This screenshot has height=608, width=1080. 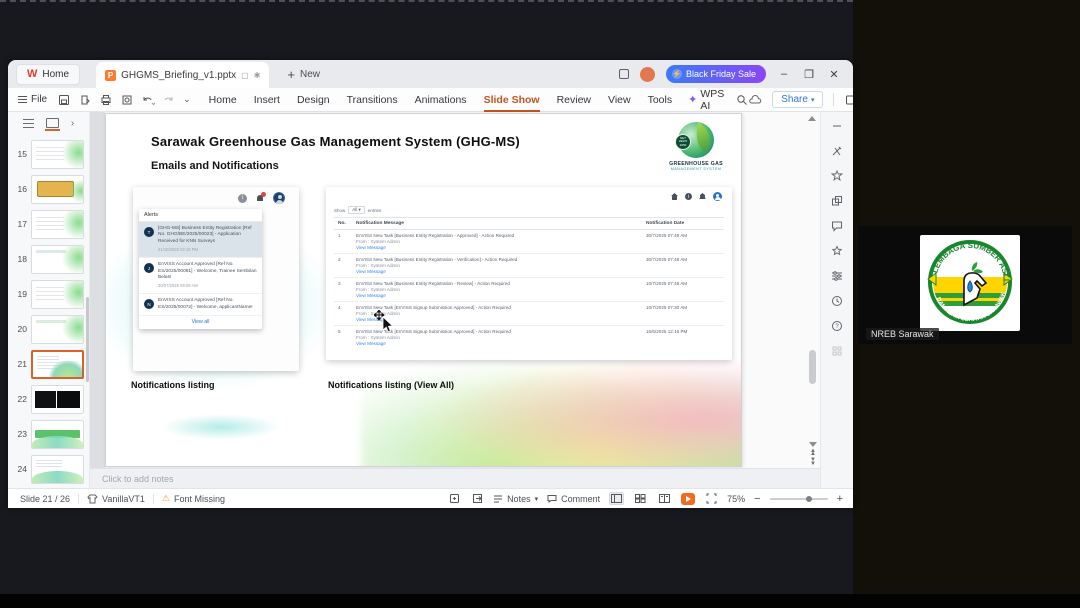 What do you see at coordinates (837, 151) in the screenshot?
I see `tools-icon` at bounding box center [837, 151].